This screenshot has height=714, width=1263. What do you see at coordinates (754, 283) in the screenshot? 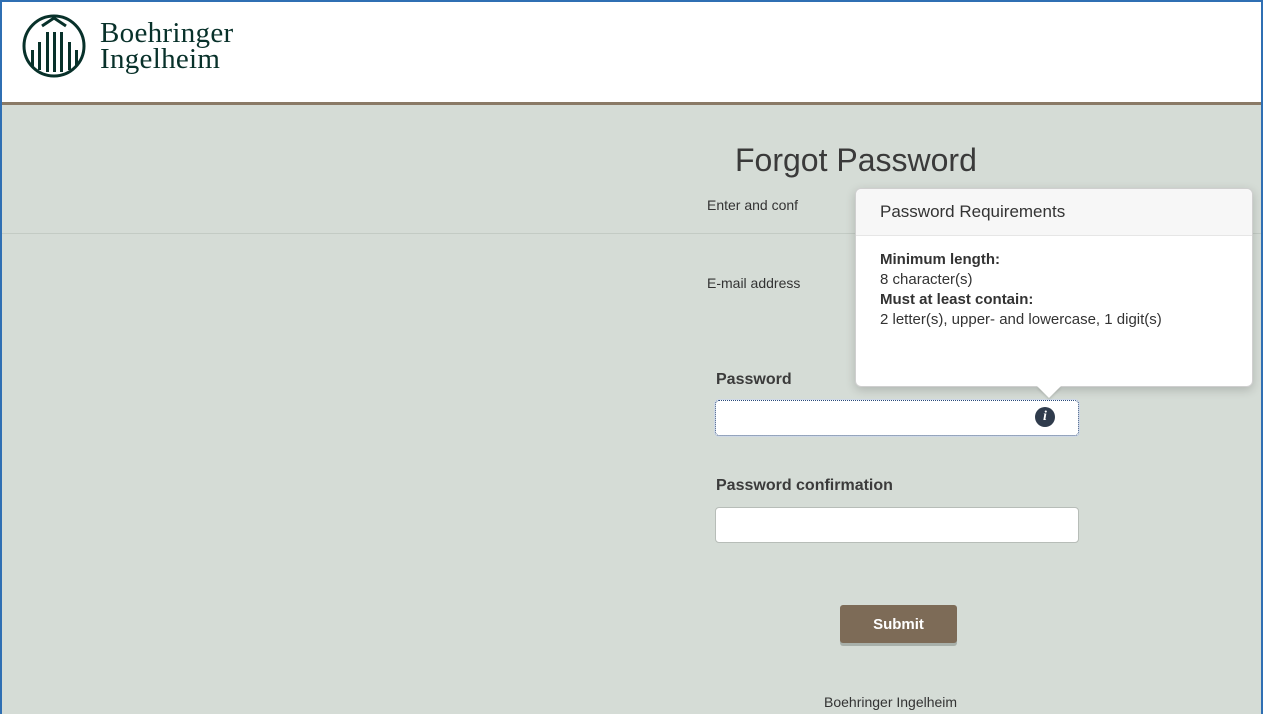
I see `email-label: E-mail address` at bounding box center [754, 283].